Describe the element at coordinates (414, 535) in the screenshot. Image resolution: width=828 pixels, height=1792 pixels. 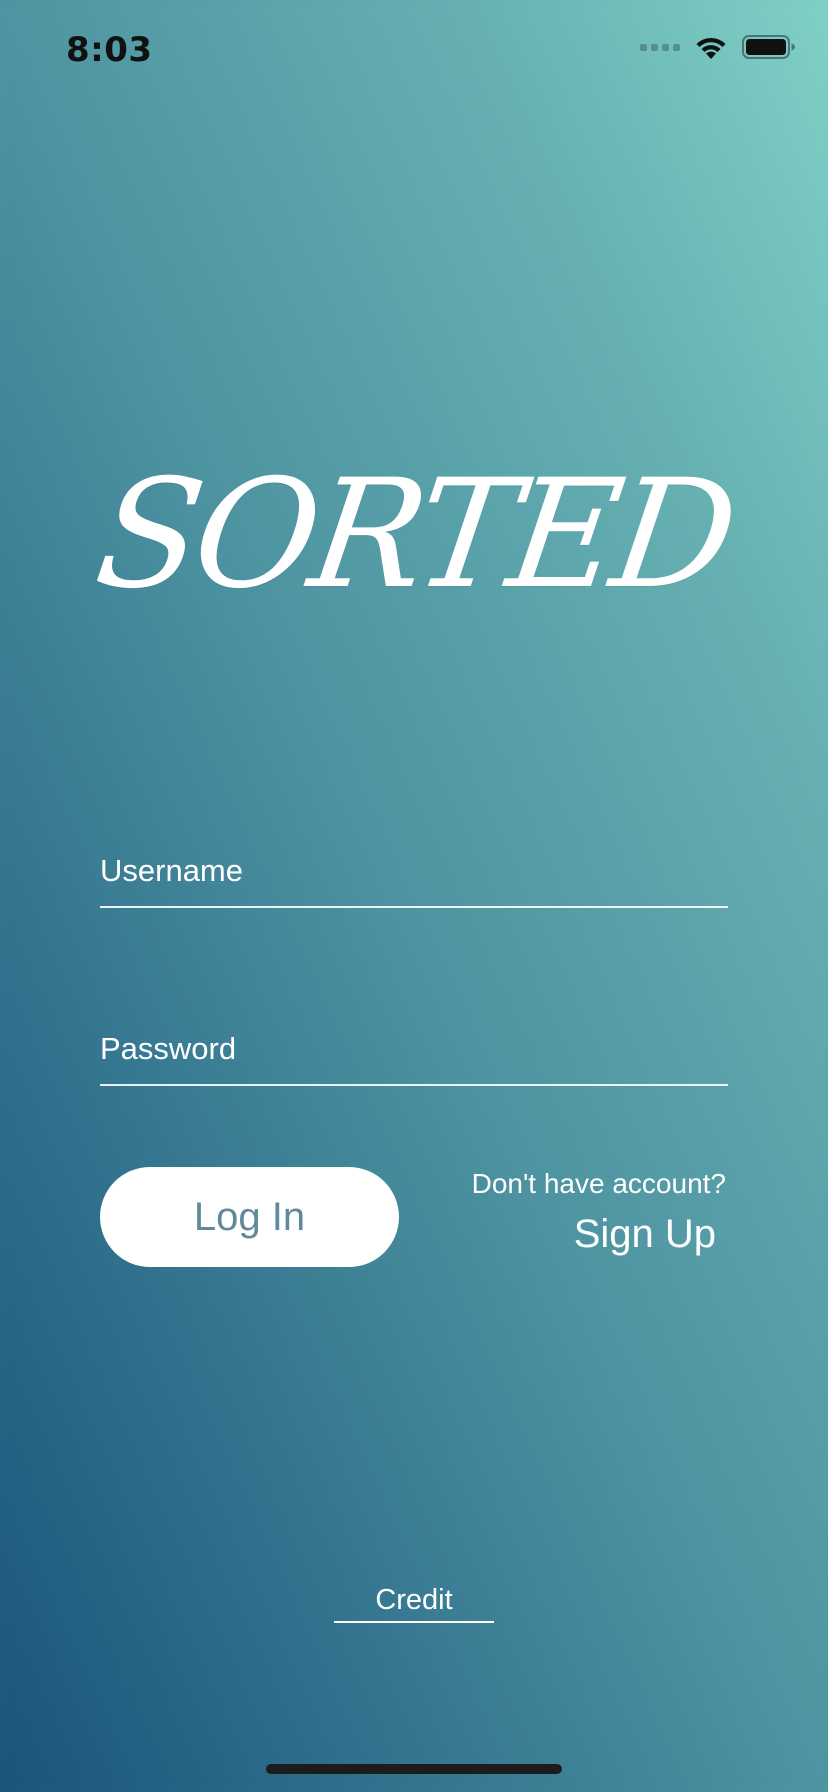
I see `app-logo: SORTED` at that location.